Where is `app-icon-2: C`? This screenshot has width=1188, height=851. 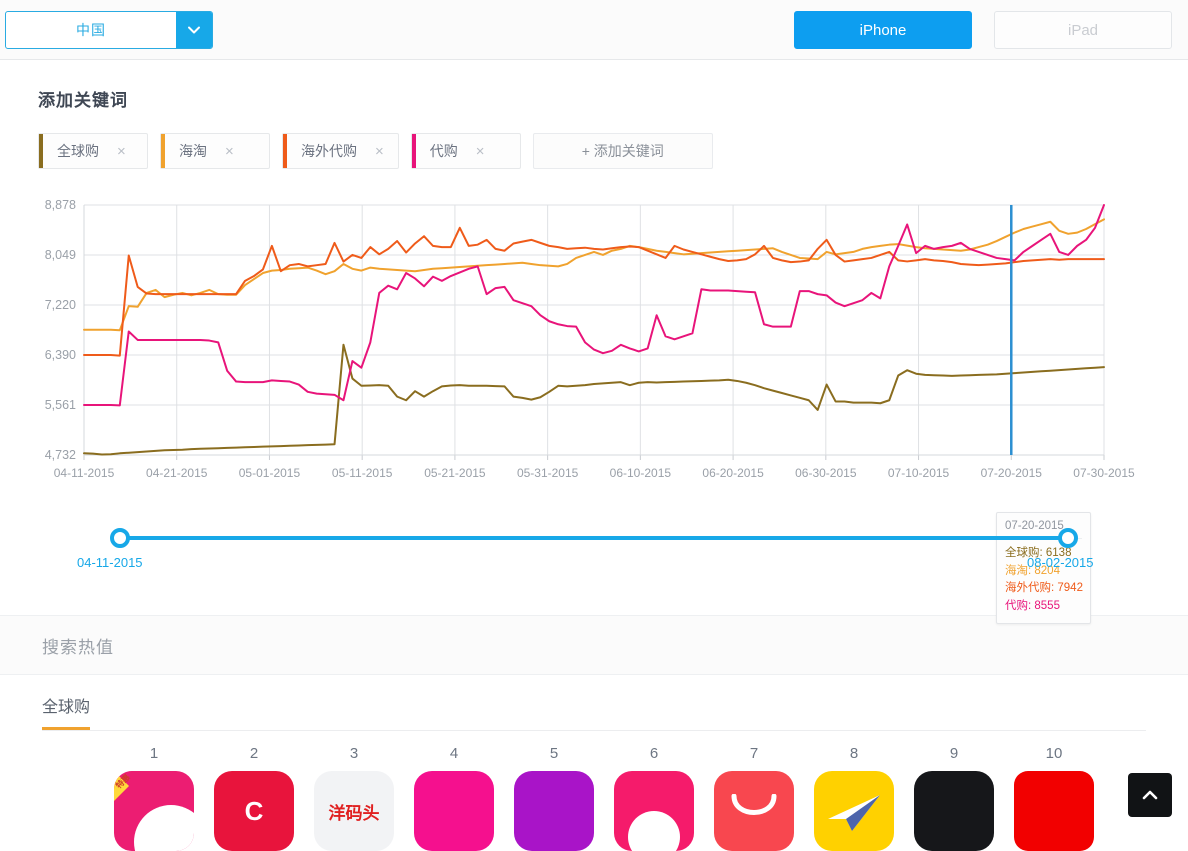
app-icon-2: C is located at coordinates (254, 811).